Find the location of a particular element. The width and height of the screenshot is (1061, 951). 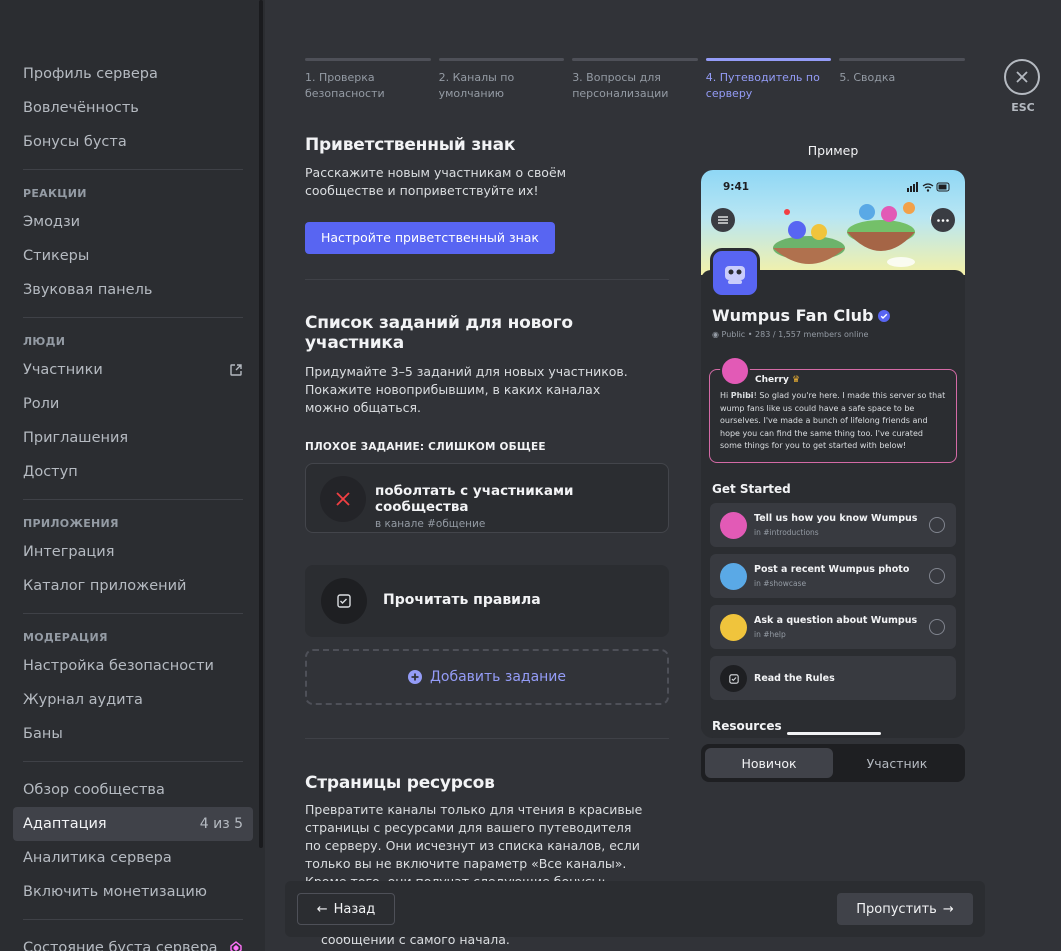

sidebar-item-label: Интеграция is located at coordinates (69, 552).